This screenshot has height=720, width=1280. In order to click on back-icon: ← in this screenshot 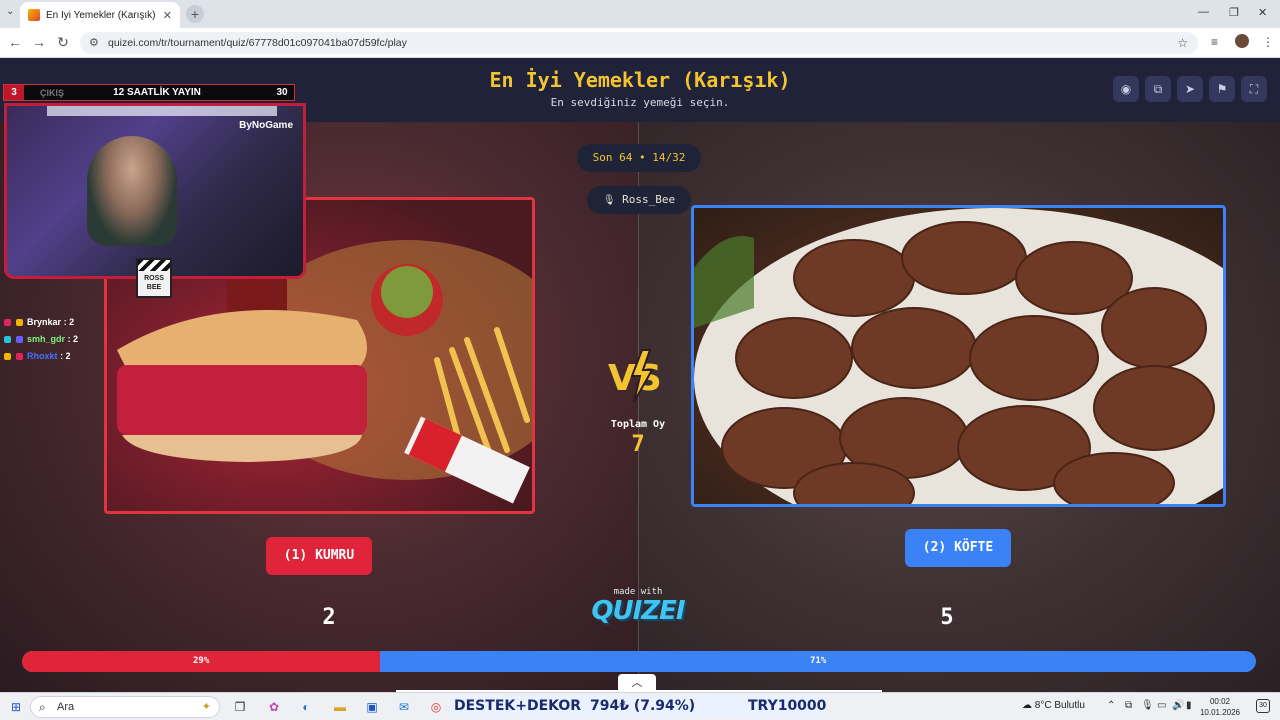, I will do `click(15, 42)`.